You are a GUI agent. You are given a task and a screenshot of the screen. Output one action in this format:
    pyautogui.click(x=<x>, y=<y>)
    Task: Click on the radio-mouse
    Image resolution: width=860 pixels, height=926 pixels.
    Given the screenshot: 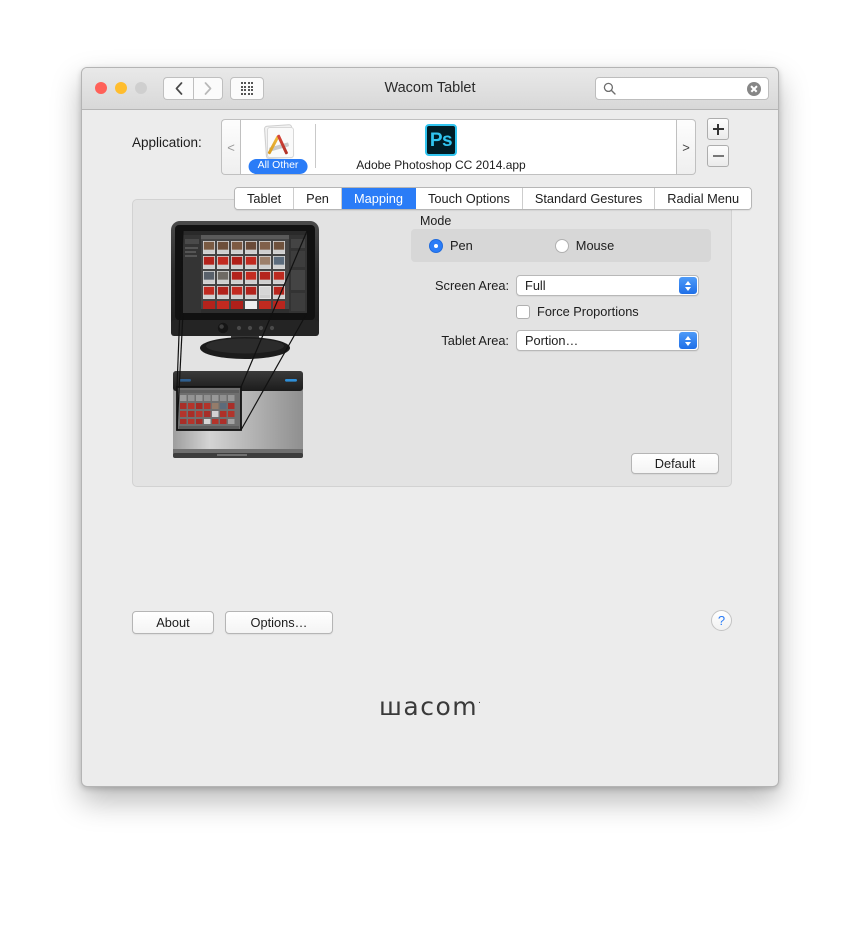 What is the action you would take?
    pyautogui.click(x=561, y=245)
    